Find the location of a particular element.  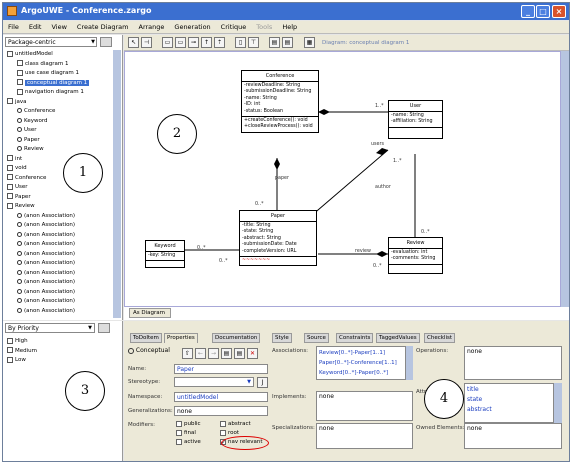

stereotype-edit-button: J is located at coordinates (262, 382).